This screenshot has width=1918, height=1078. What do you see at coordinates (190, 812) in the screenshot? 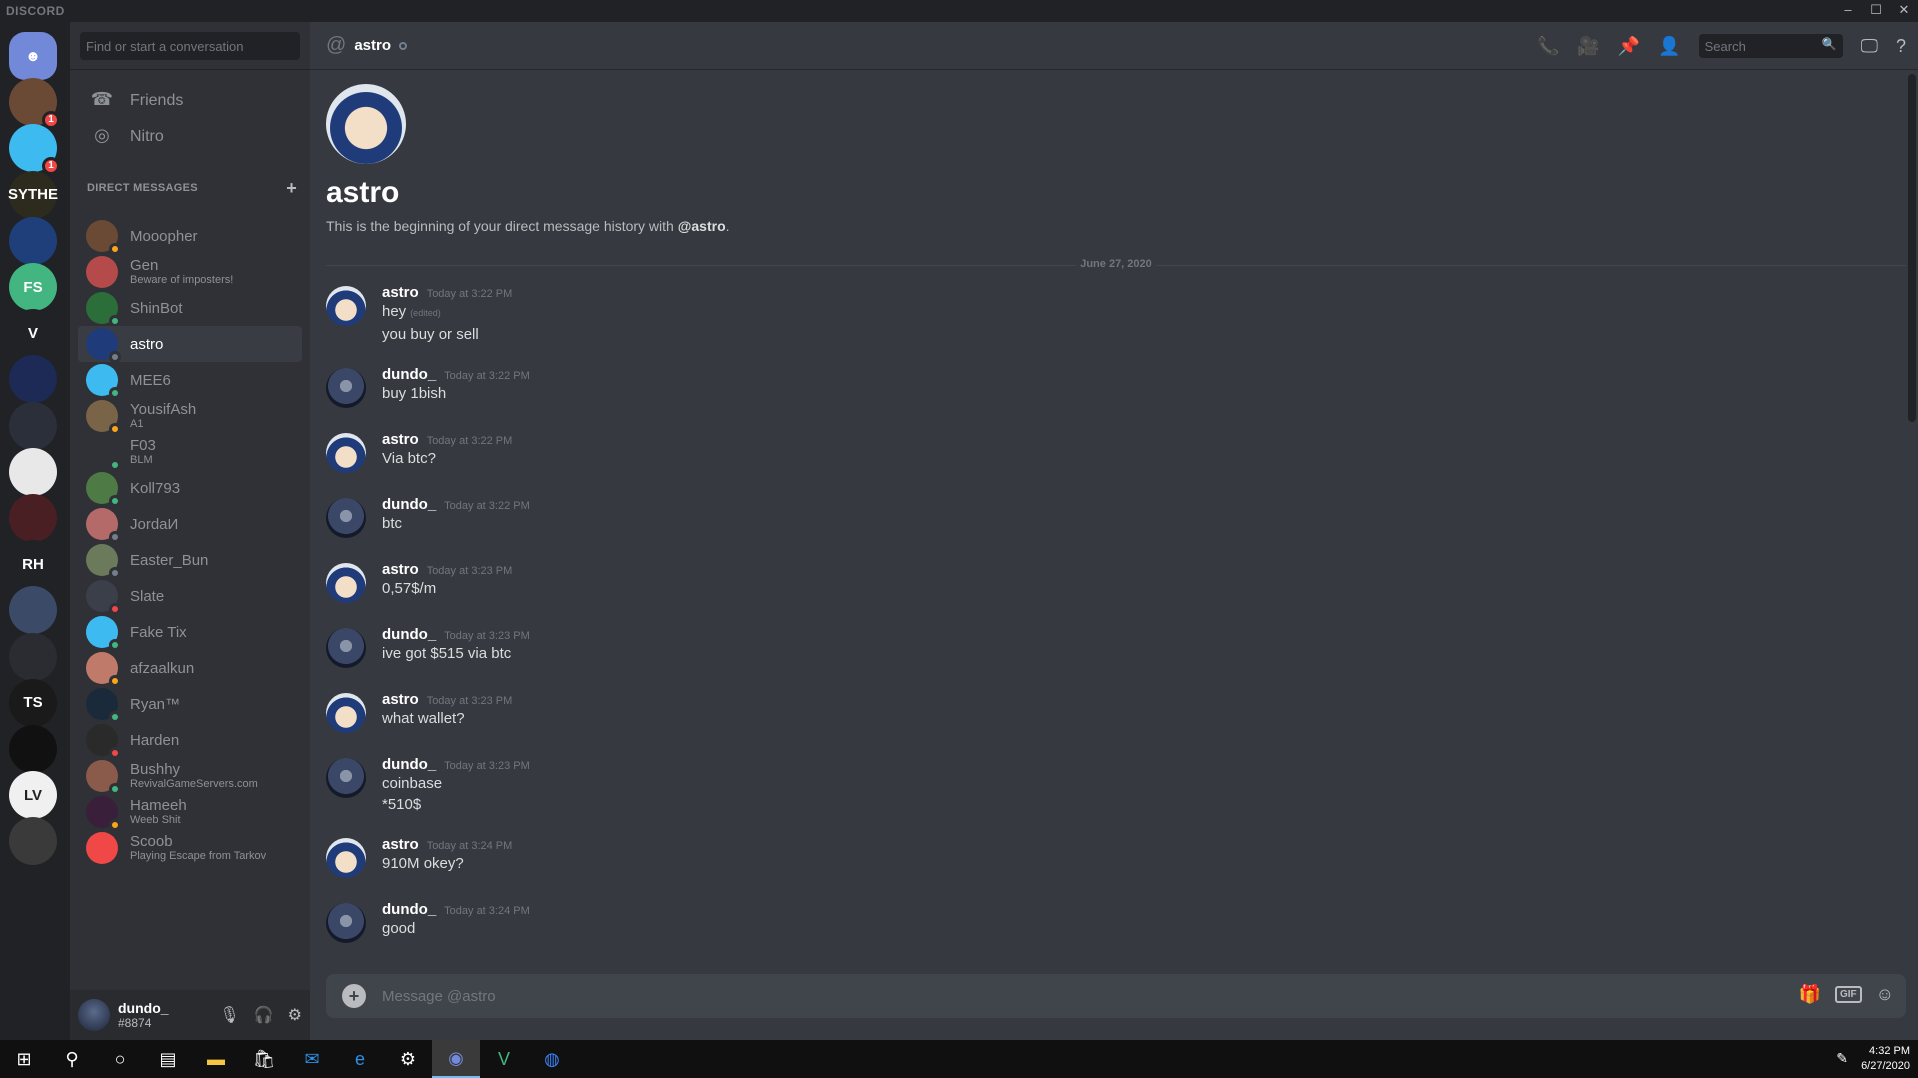
I see `dm-item: Hameeh Weeb Shit` at bounding box center [190, 812].